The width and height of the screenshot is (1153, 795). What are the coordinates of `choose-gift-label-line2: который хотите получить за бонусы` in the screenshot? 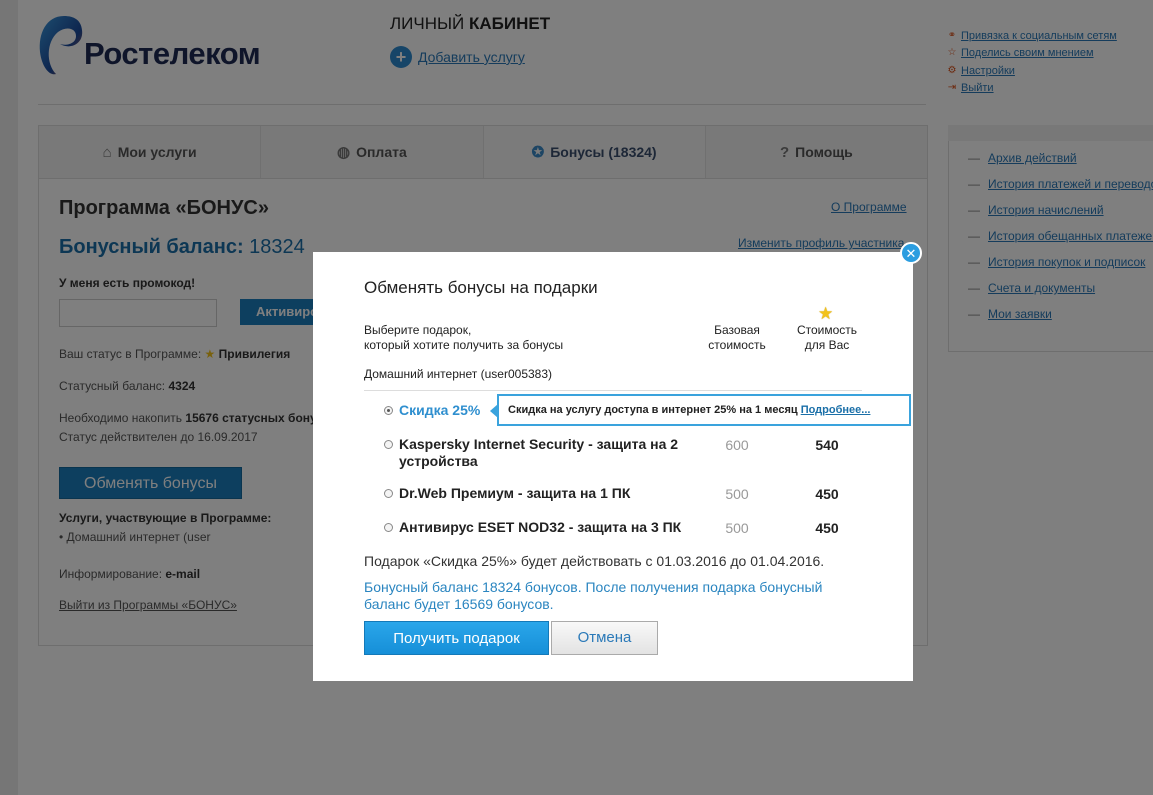 It's located at (464, 344).